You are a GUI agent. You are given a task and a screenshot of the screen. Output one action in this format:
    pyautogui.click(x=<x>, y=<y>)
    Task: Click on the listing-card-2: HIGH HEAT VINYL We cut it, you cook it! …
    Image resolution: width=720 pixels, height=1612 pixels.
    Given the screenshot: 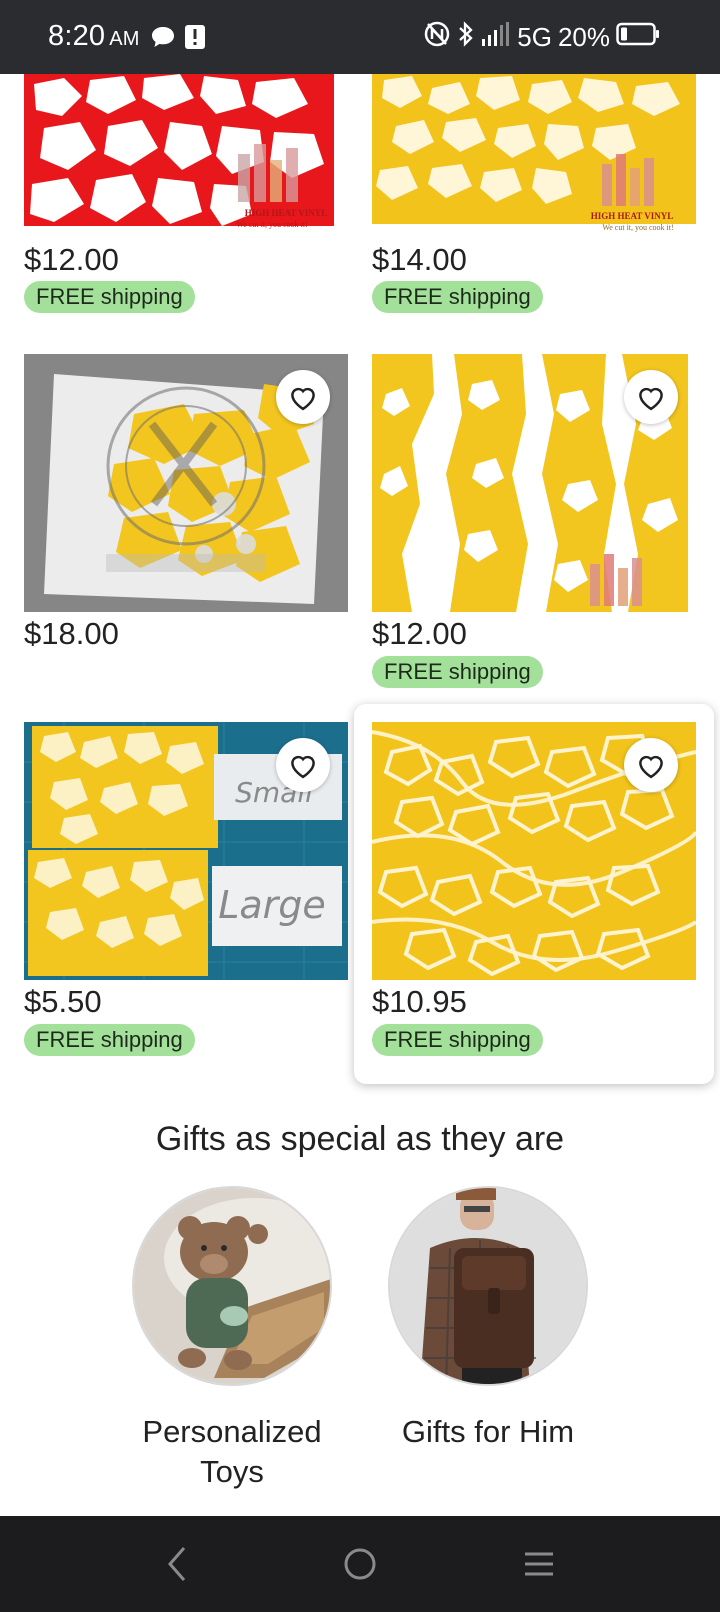 What is the action you would take?
    pyautogui.click(x=534, y=199)
    